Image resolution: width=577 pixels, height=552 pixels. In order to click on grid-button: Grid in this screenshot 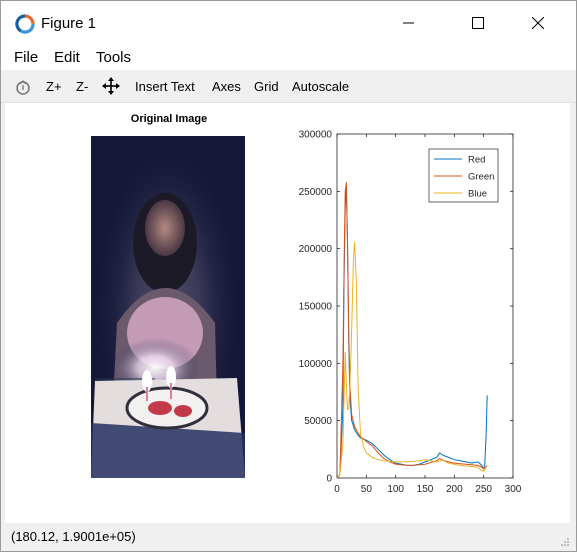, I will do `click(266, 86)`.